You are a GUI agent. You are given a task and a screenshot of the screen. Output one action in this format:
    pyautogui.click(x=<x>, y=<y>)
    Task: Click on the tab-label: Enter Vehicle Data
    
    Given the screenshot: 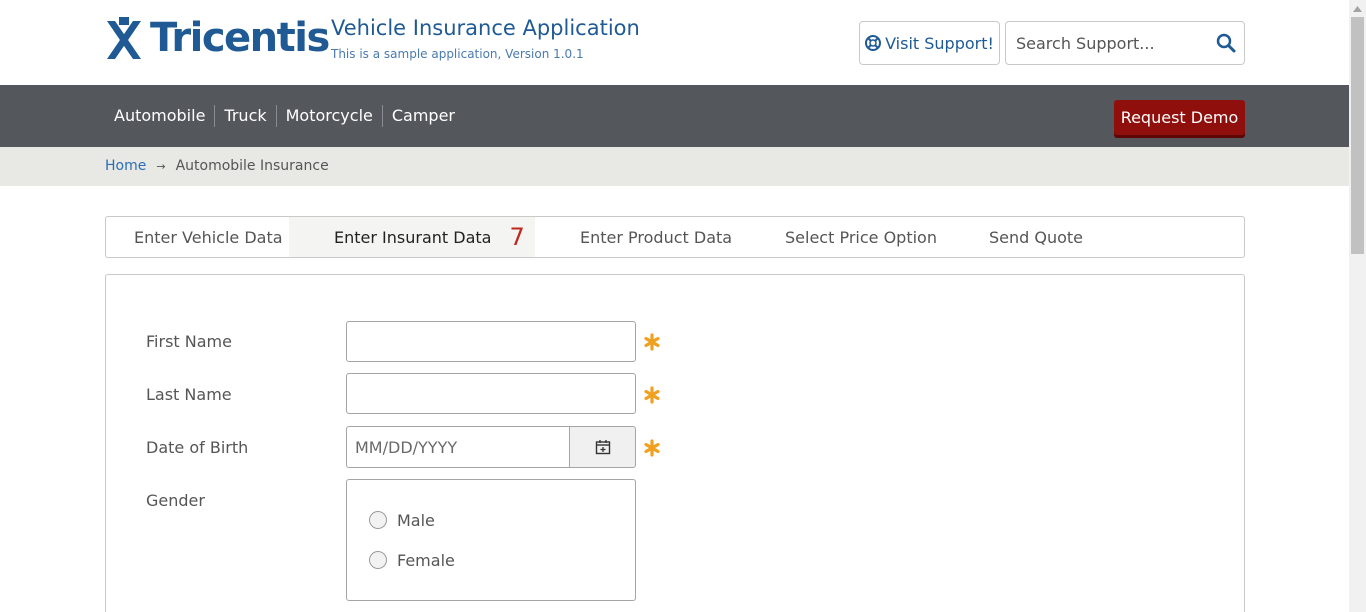 What is the action you would take?
    pyautogui.click(x=208, y=237)
    